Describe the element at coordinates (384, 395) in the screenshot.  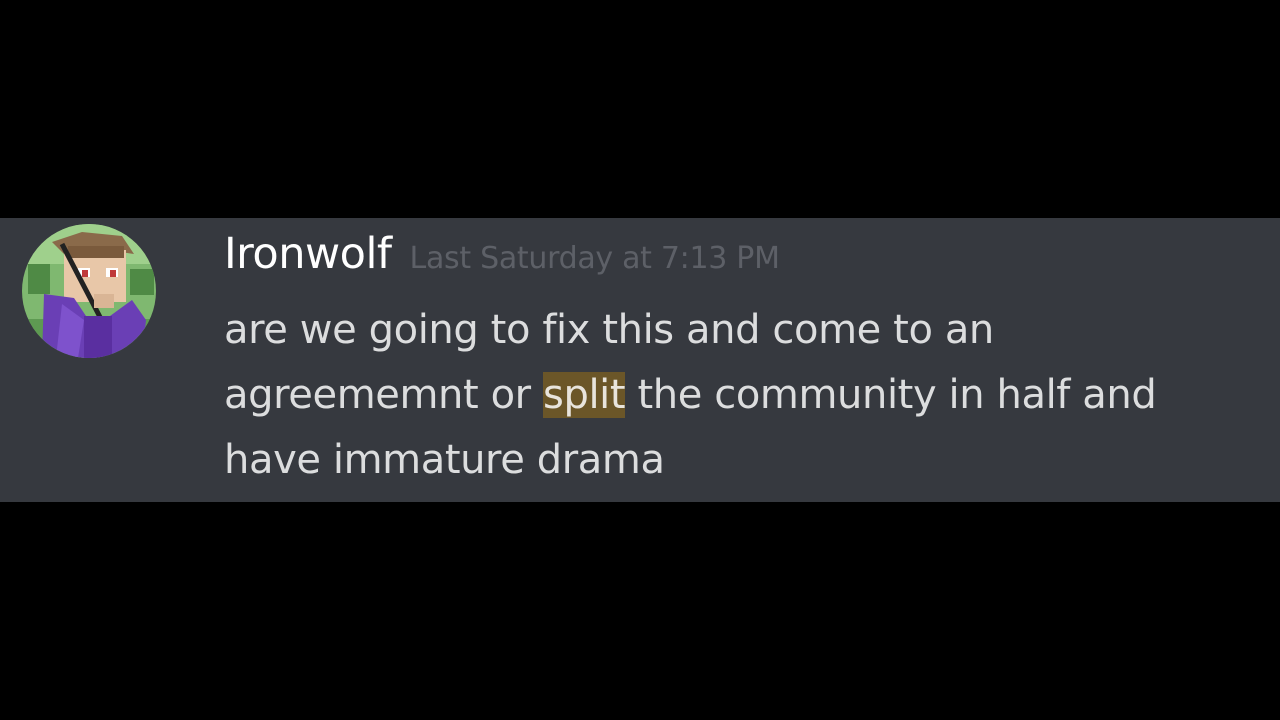
I see `message-text-before-highlight: agreememnt or` at that location.